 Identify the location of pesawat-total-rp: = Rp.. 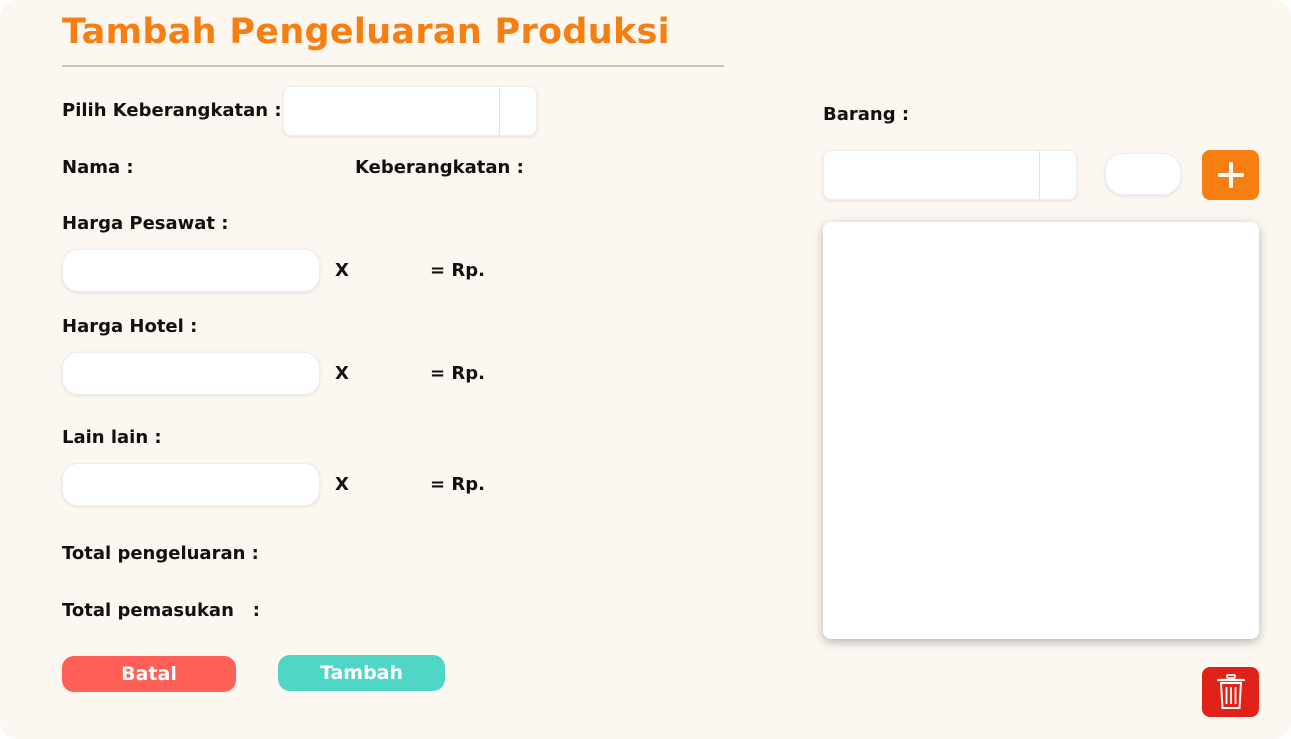
(457, 270).